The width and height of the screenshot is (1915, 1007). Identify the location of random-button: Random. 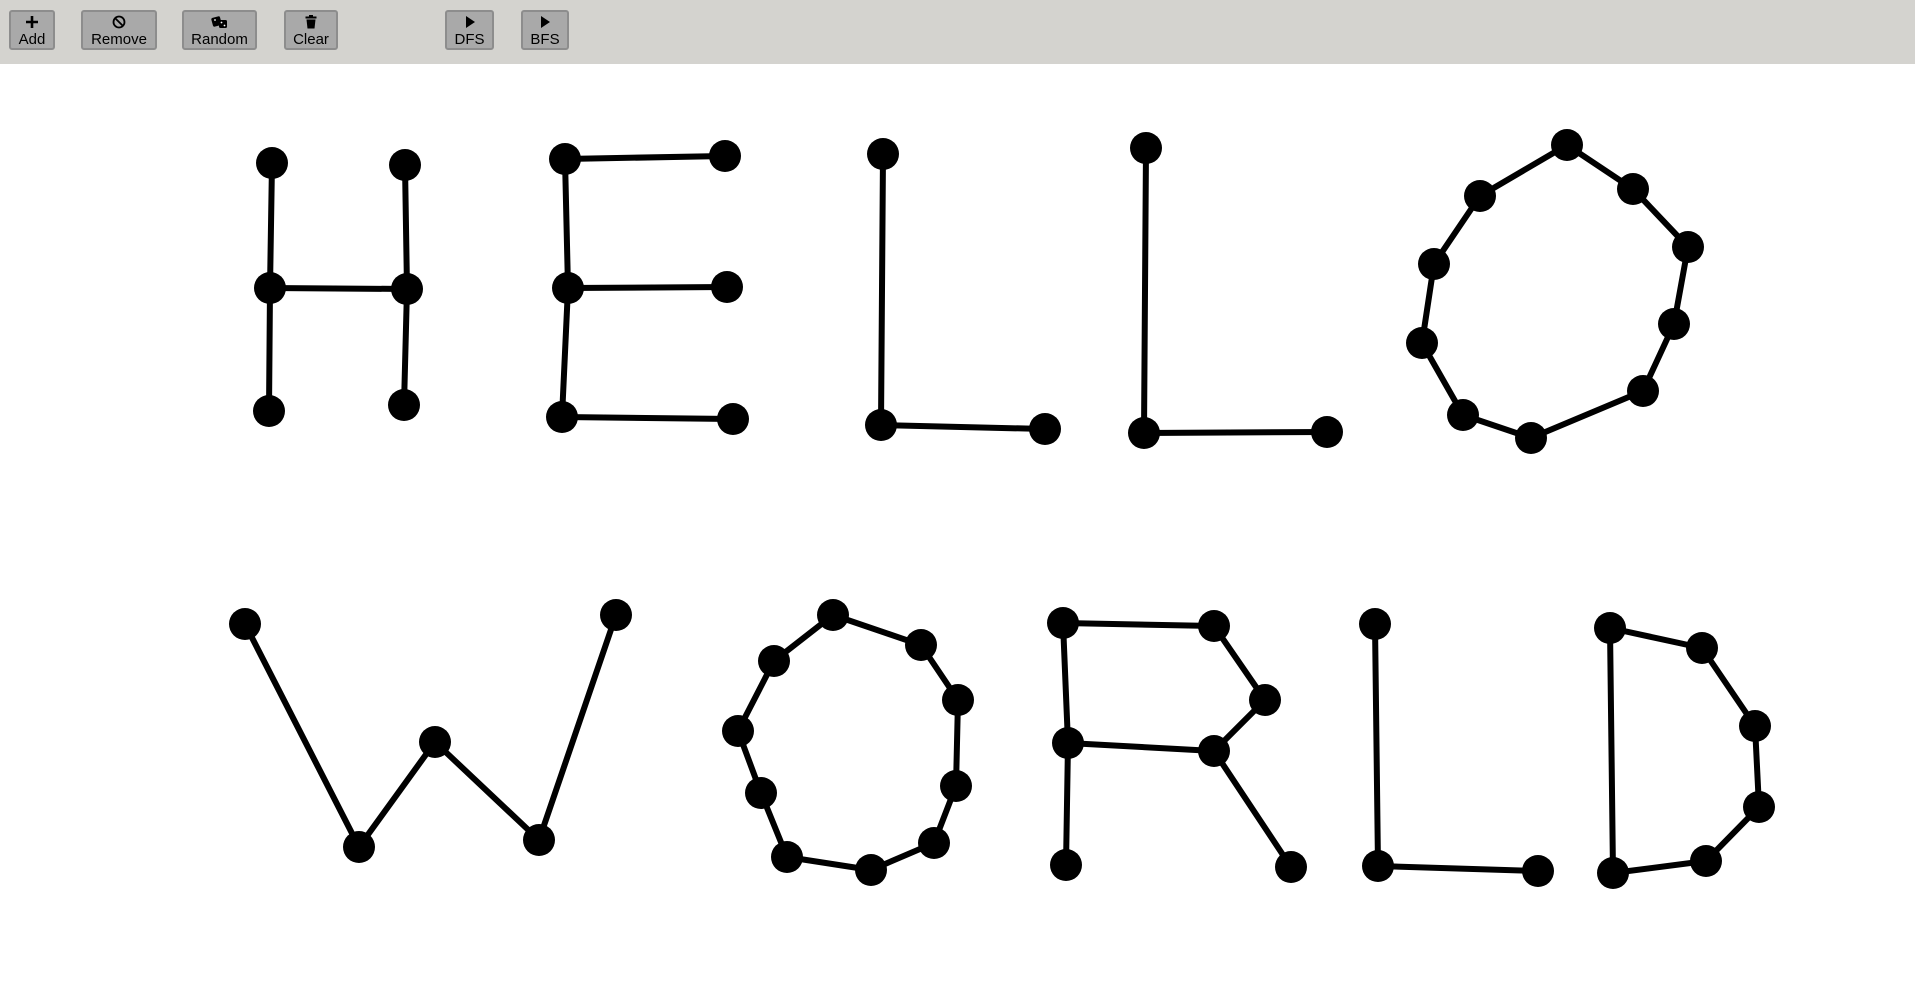
(219, 30).